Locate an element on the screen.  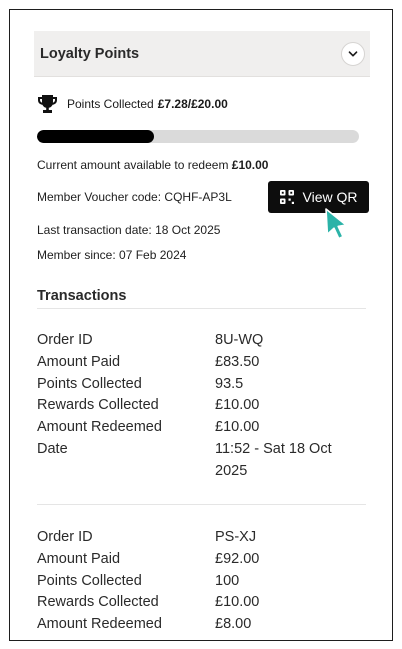
points-collected-row: Points Collected £7.28/£20.00 is located at coordinates (132, 104).